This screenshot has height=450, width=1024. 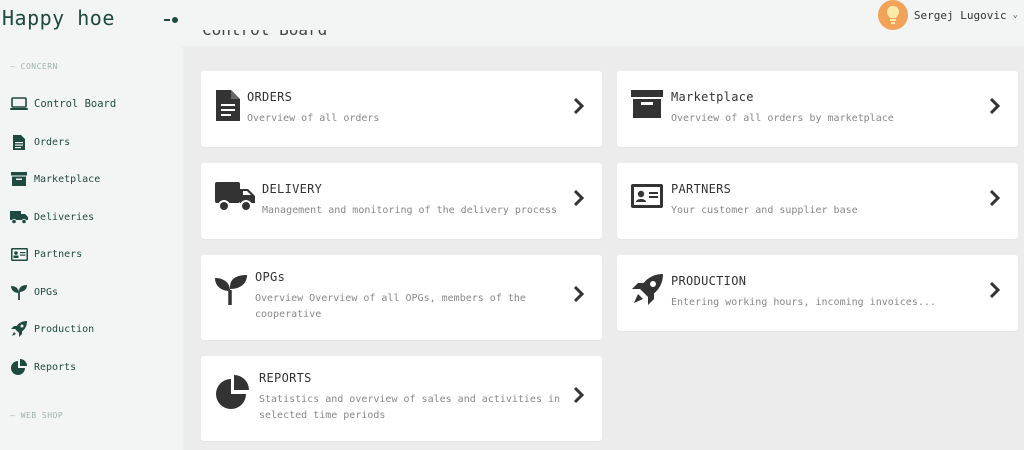 I want to click on card-title: PARTNERS, so click(x=701, y=189).